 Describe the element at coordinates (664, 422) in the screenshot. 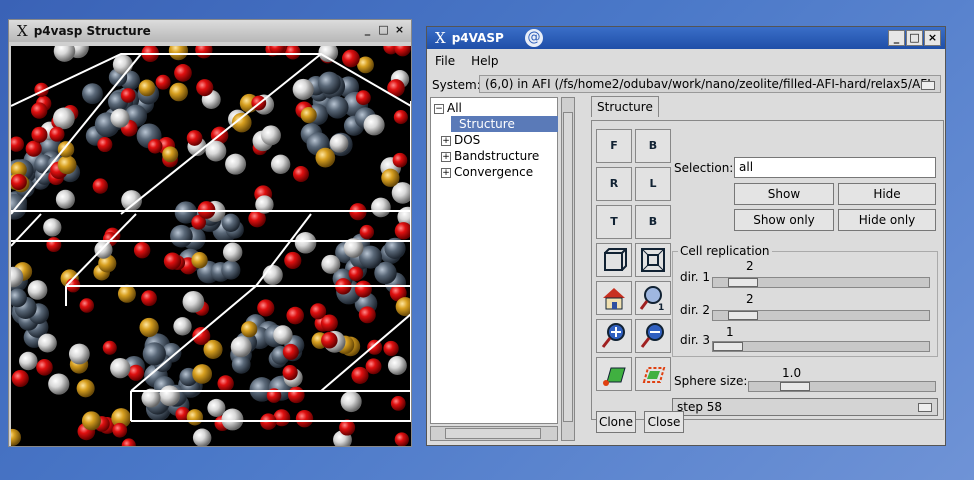

I see `close-button: Close` at that location.